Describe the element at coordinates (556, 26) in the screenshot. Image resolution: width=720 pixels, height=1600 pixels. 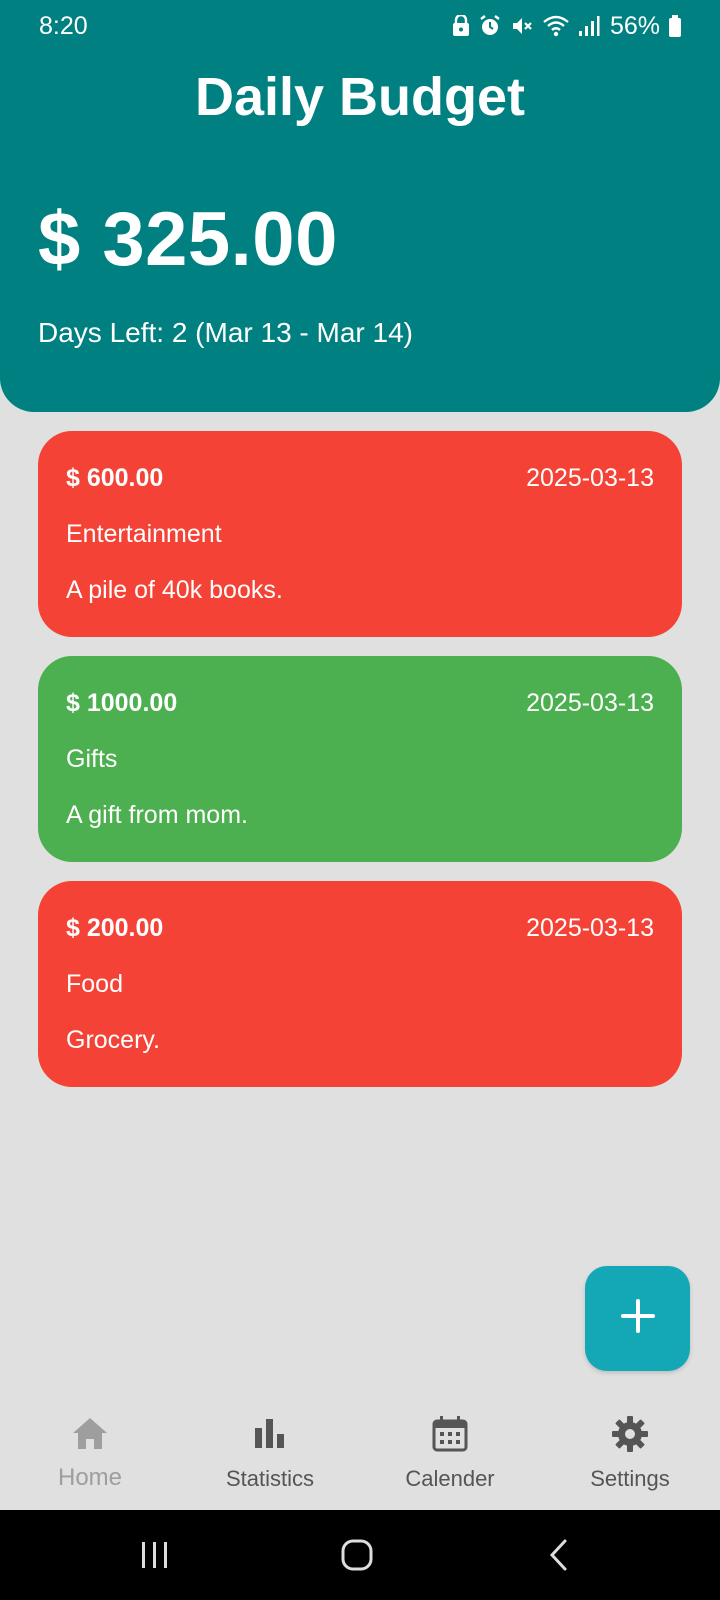
I see `wifi-icon` at that location.